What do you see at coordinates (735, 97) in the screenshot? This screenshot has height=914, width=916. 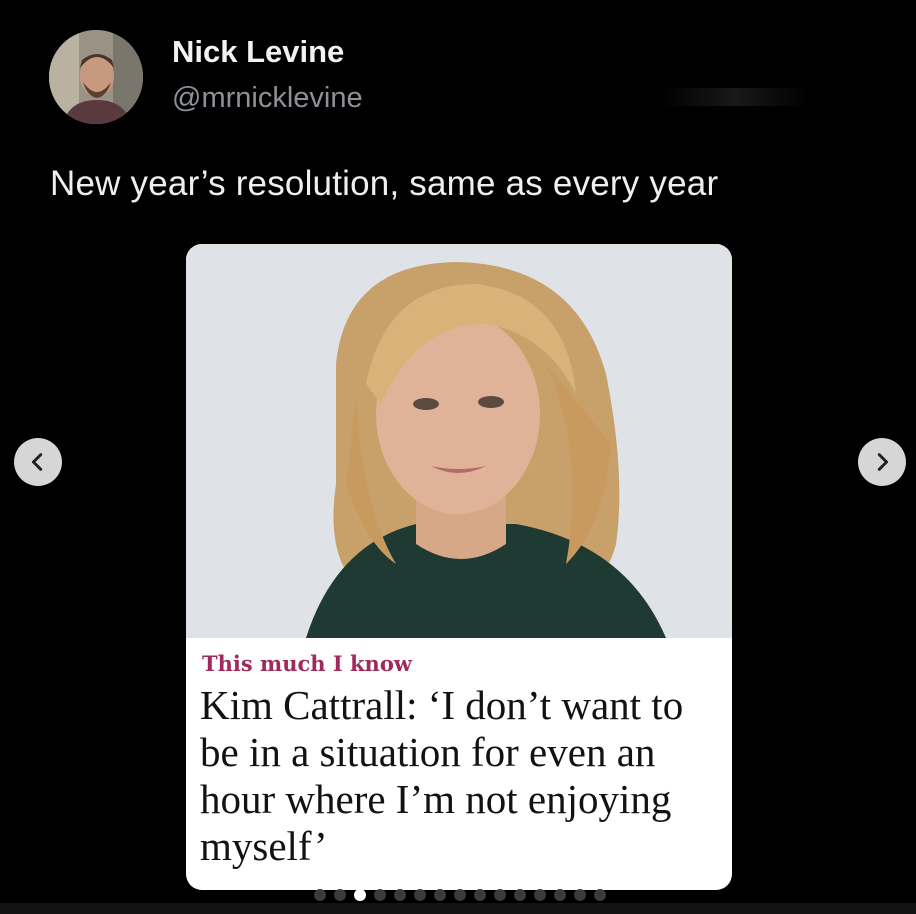 I see `faded-overlay` at bounding box center [735, 97].